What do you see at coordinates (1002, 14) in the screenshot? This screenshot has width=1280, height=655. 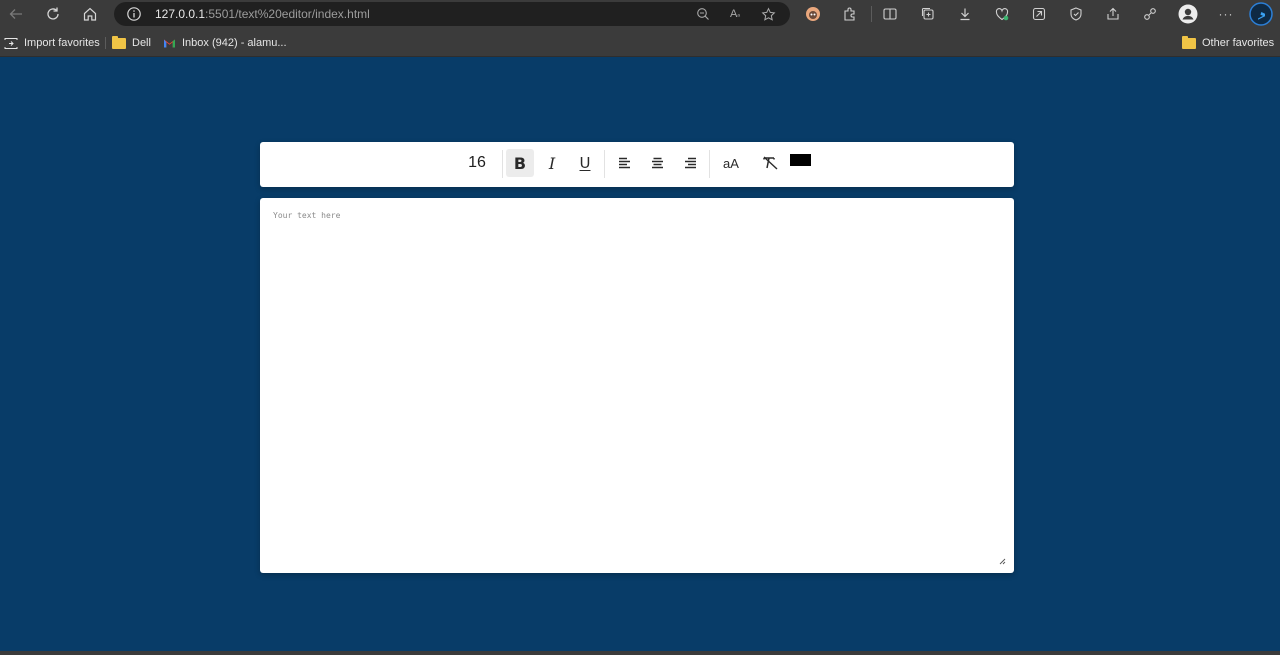 I see `browser-essentials-icon` at bounding box center [1002, 14].